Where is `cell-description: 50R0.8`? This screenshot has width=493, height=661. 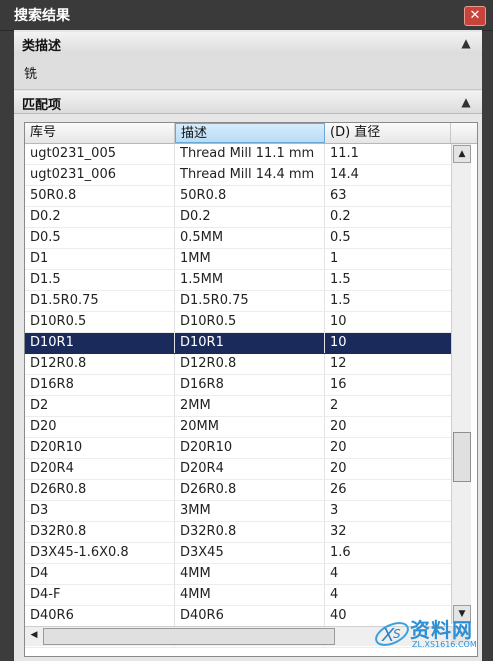
cell-description: 50R0.8 is located at coordinates (250, 196).